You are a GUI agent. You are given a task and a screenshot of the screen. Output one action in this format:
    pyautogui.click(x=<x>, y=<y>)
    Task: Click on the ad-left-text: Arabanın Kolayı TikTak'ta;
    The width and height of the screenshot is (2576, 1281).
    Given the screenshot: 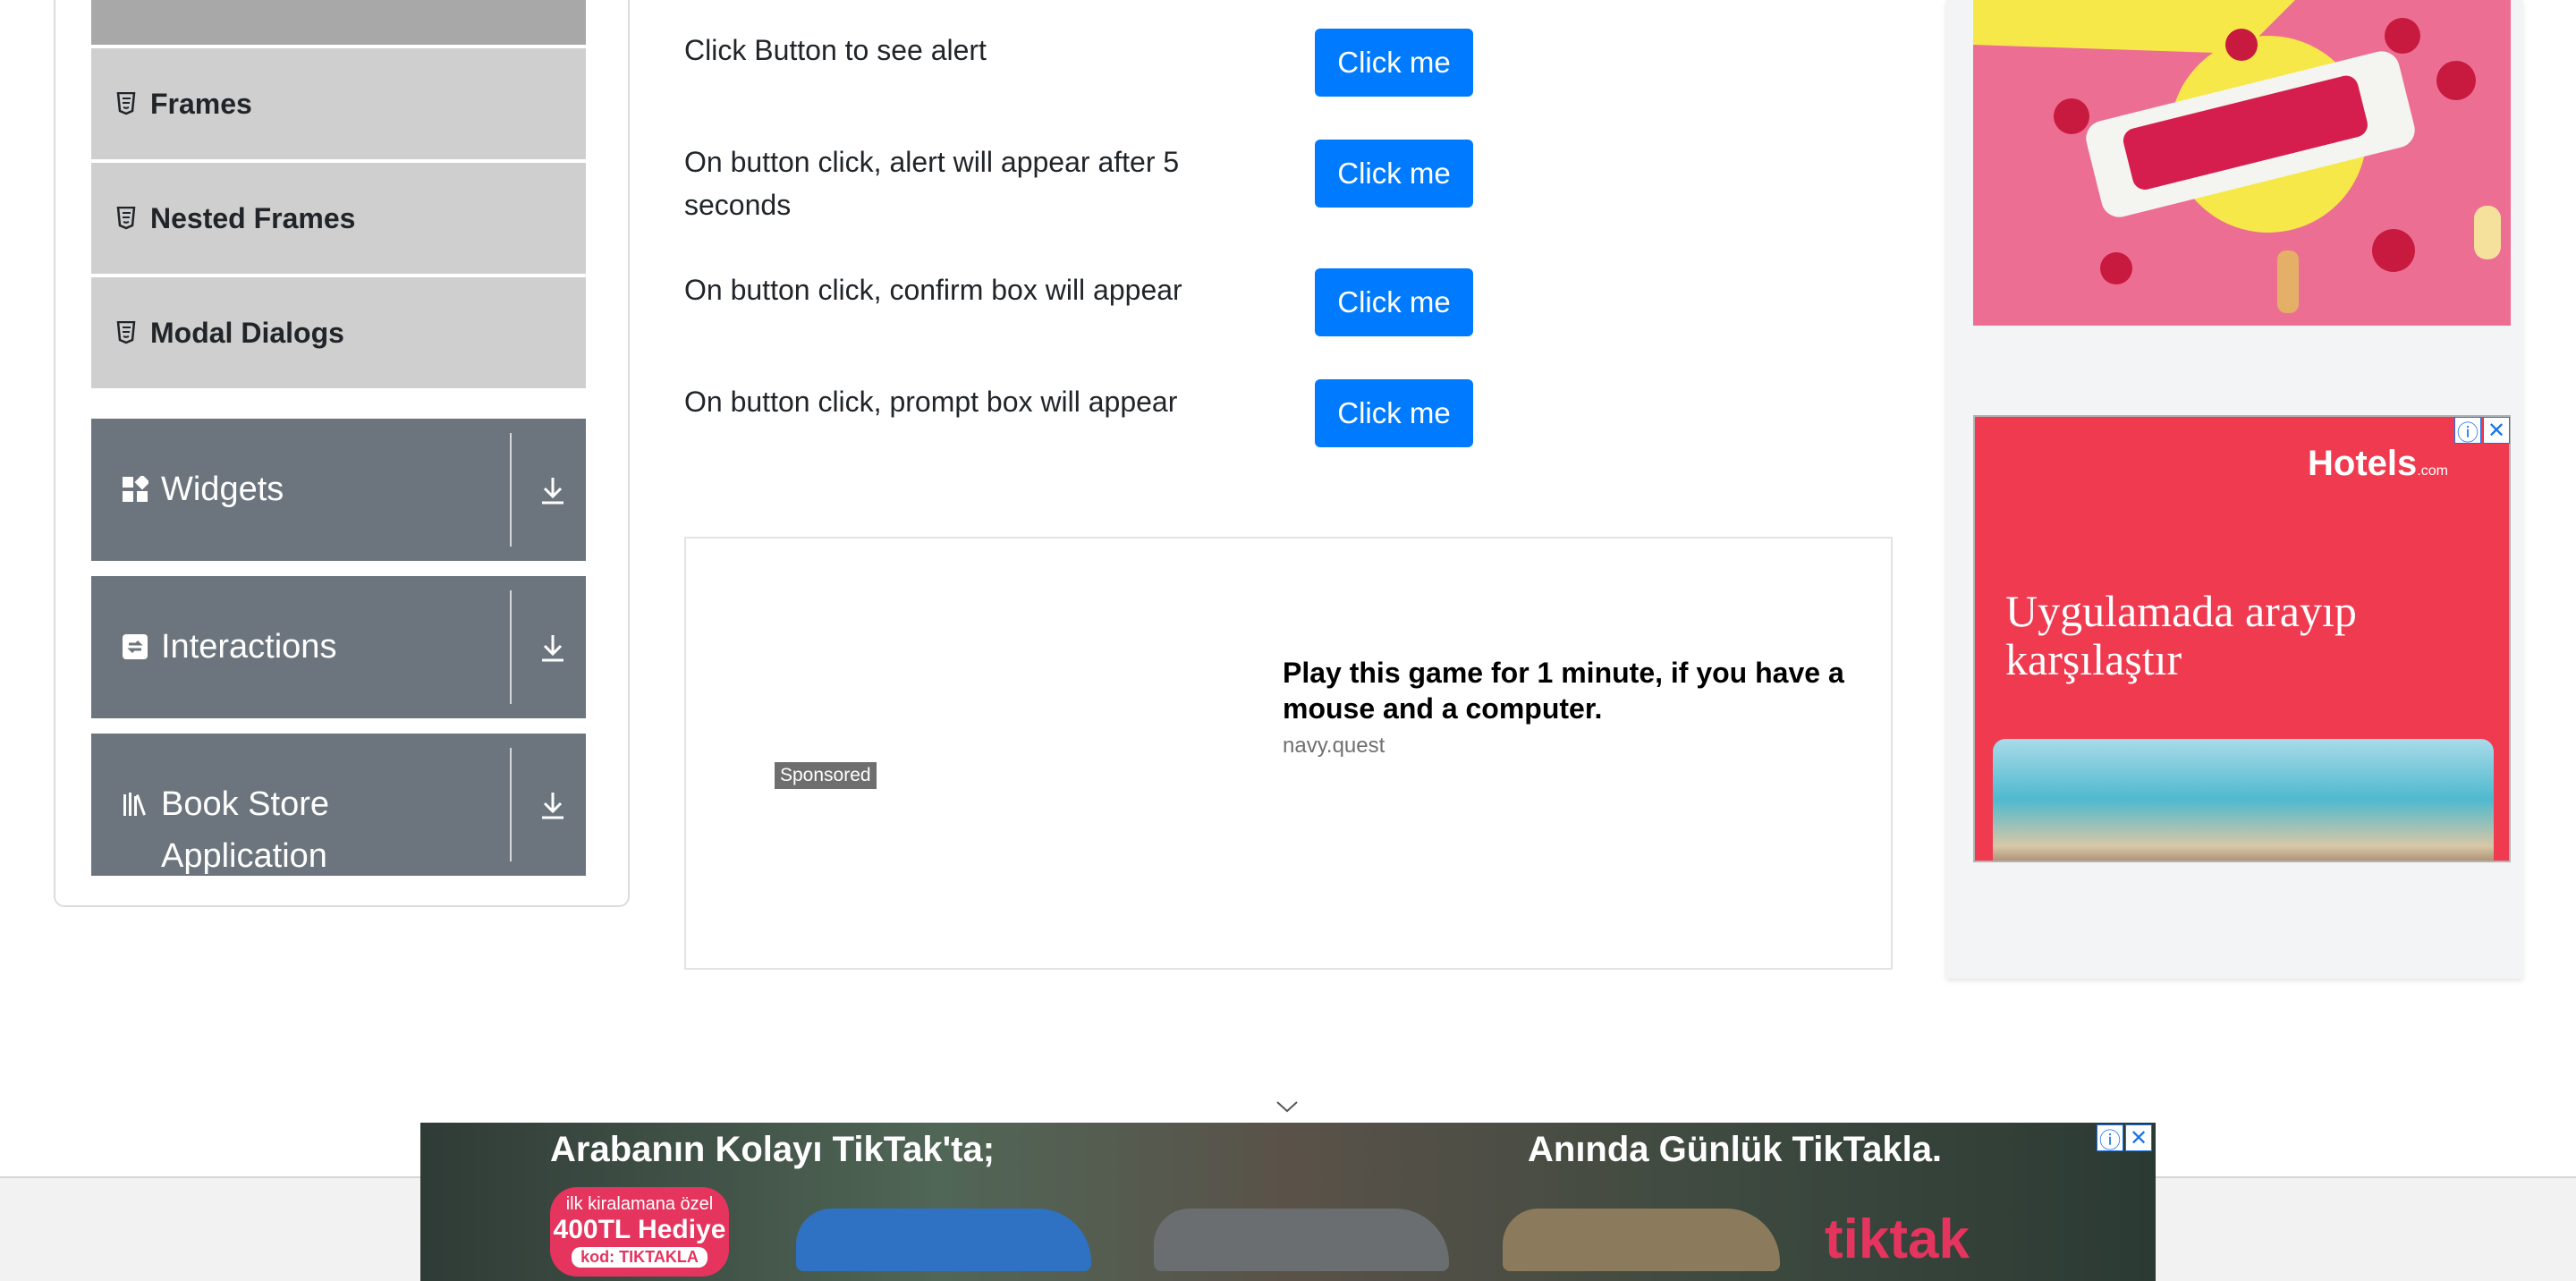 What is the action you would take?
    pyautogui.click(x=773, y=1149)
    